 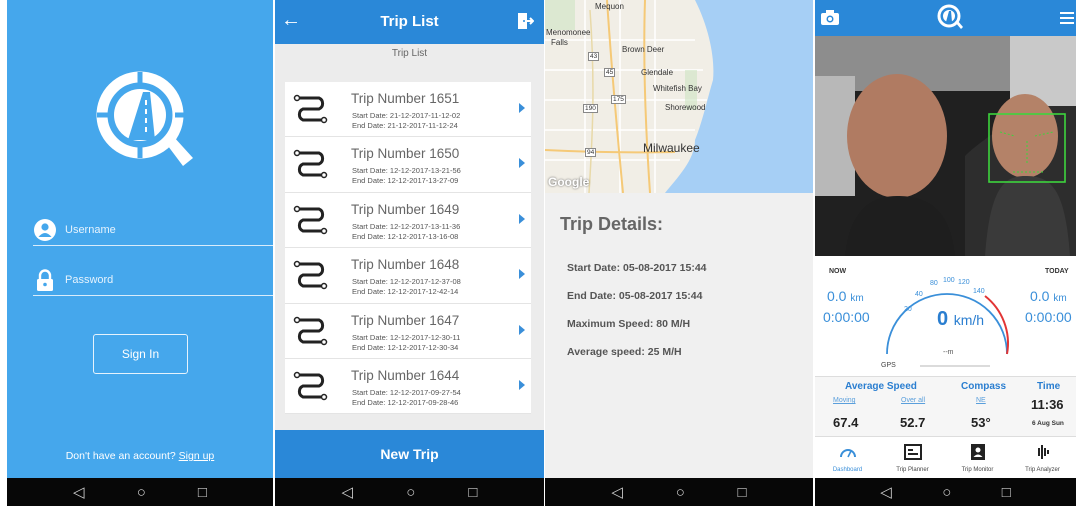 I want to click on today-distance: 0.0 km, so click(x=1048, y=296).